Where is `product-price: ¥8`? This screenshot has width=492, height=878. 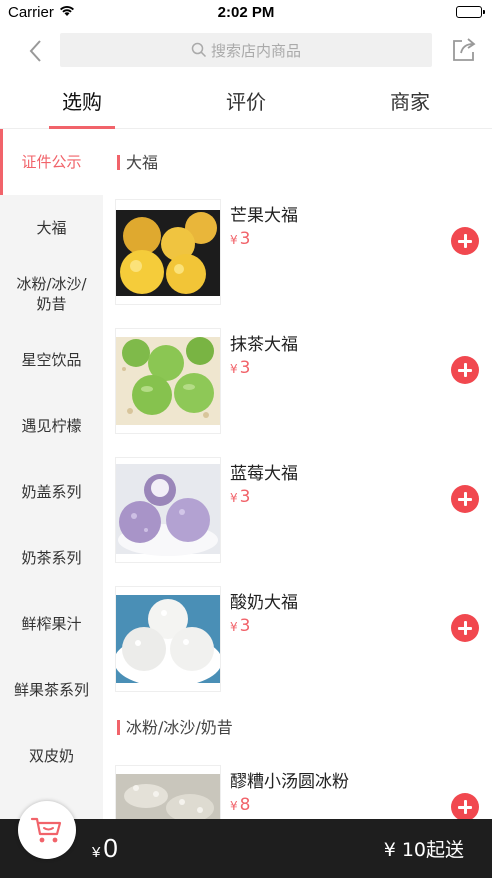 product-price: ¥8 is located at coordinates (240, 805).